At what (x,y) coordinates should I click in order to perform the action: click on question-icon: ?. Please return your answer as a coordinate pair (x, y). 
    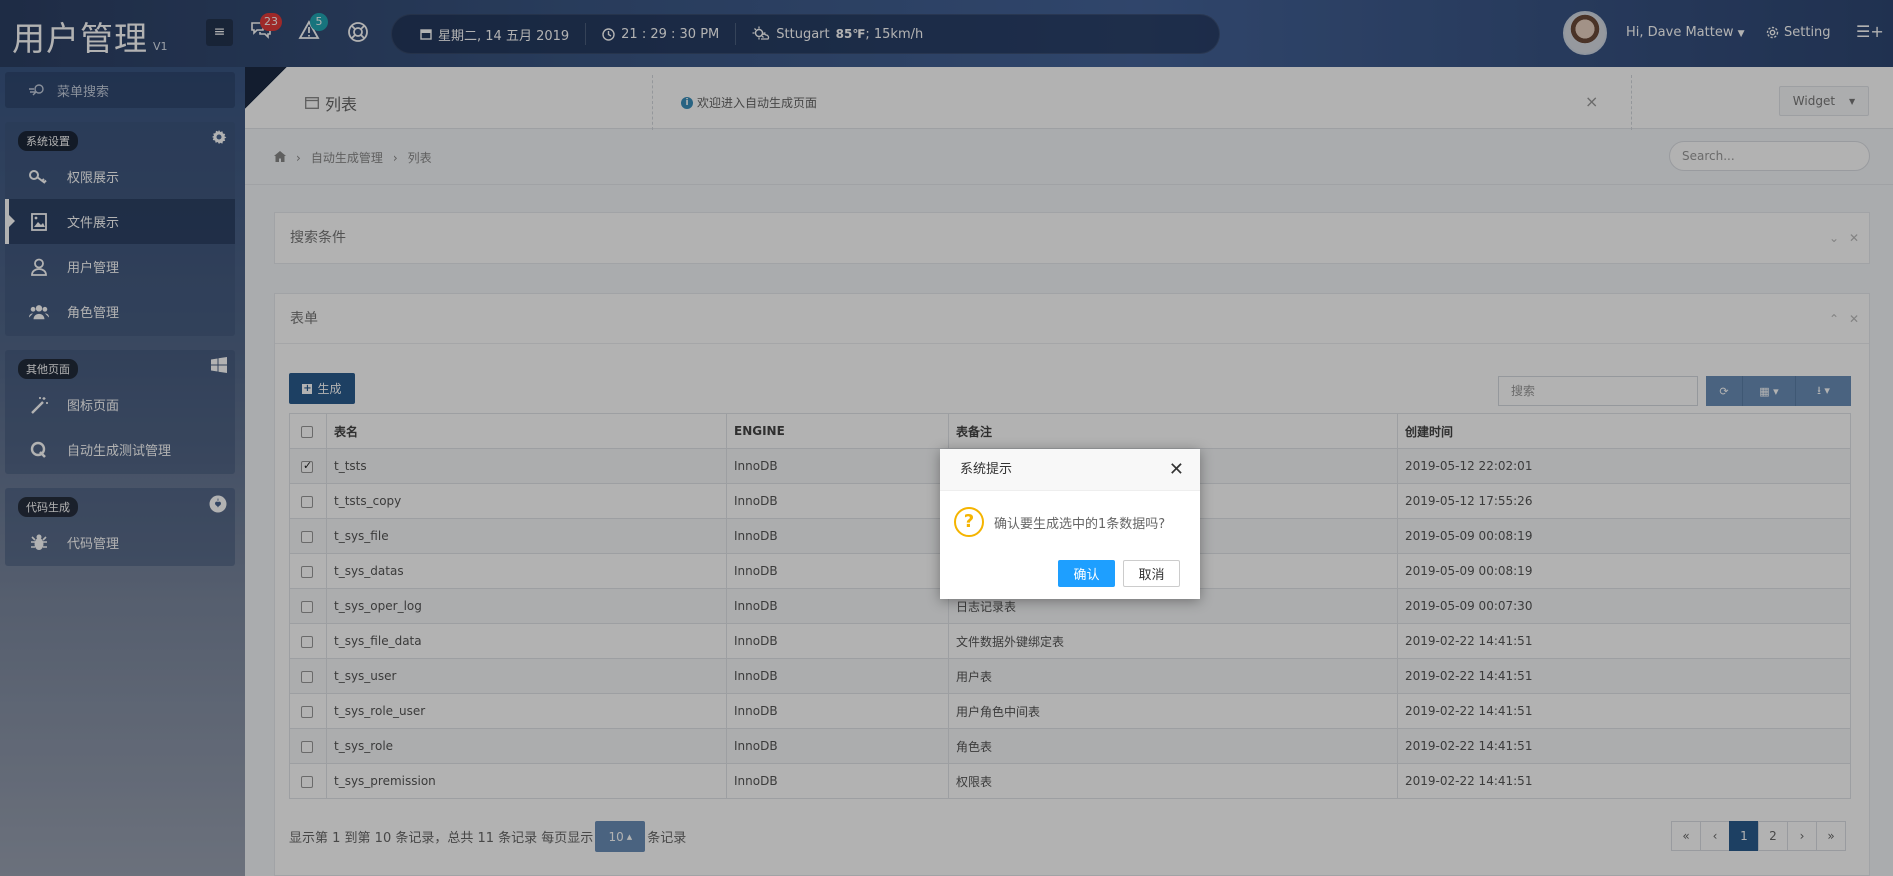
    Looking at the image, I should click on (969, 522).